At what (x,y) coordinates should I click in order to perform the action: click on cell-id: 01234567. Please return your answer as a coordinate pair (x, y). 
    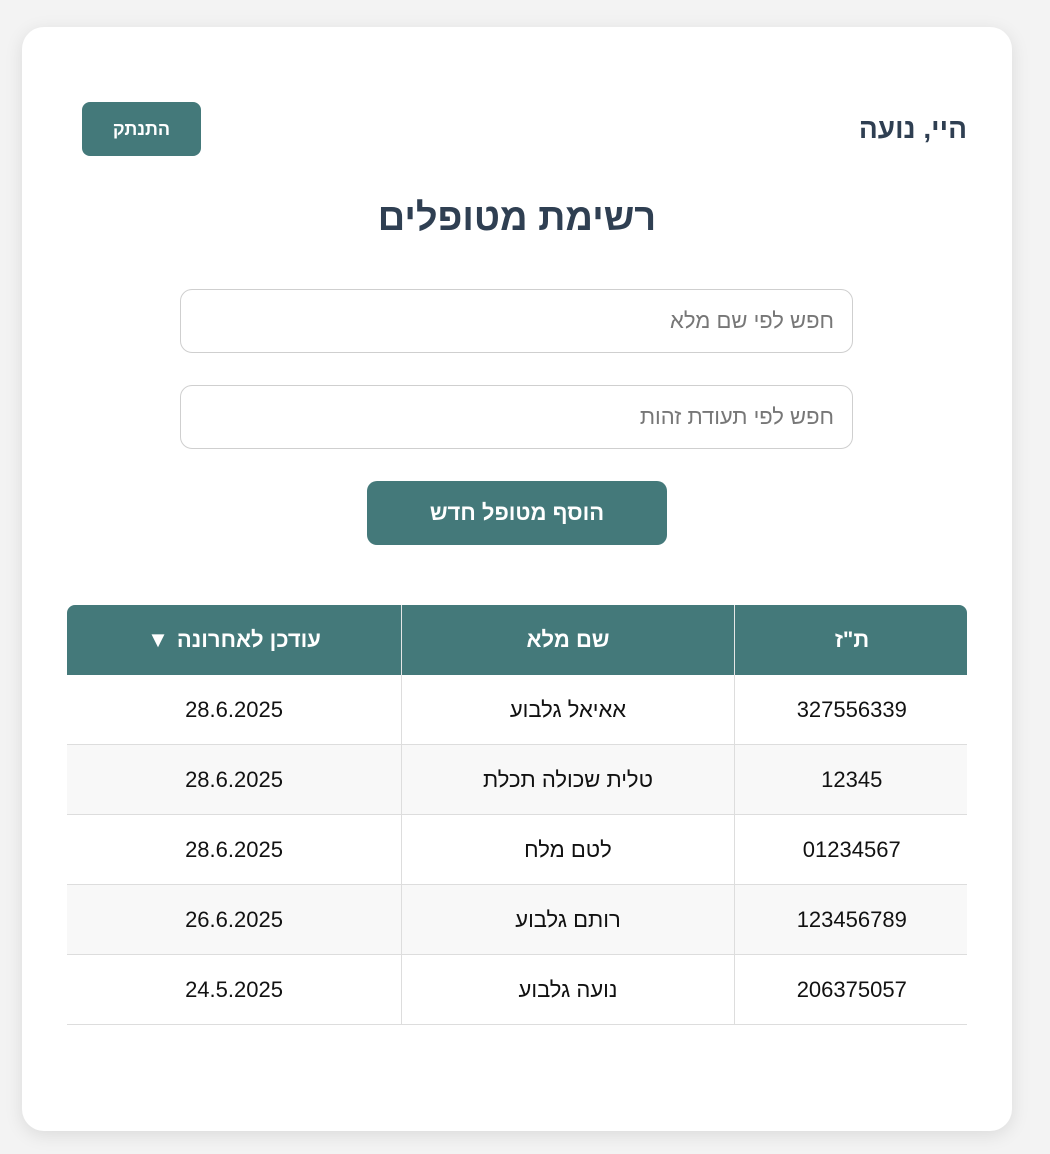
    Looking at the image, I should click on (850, 849).